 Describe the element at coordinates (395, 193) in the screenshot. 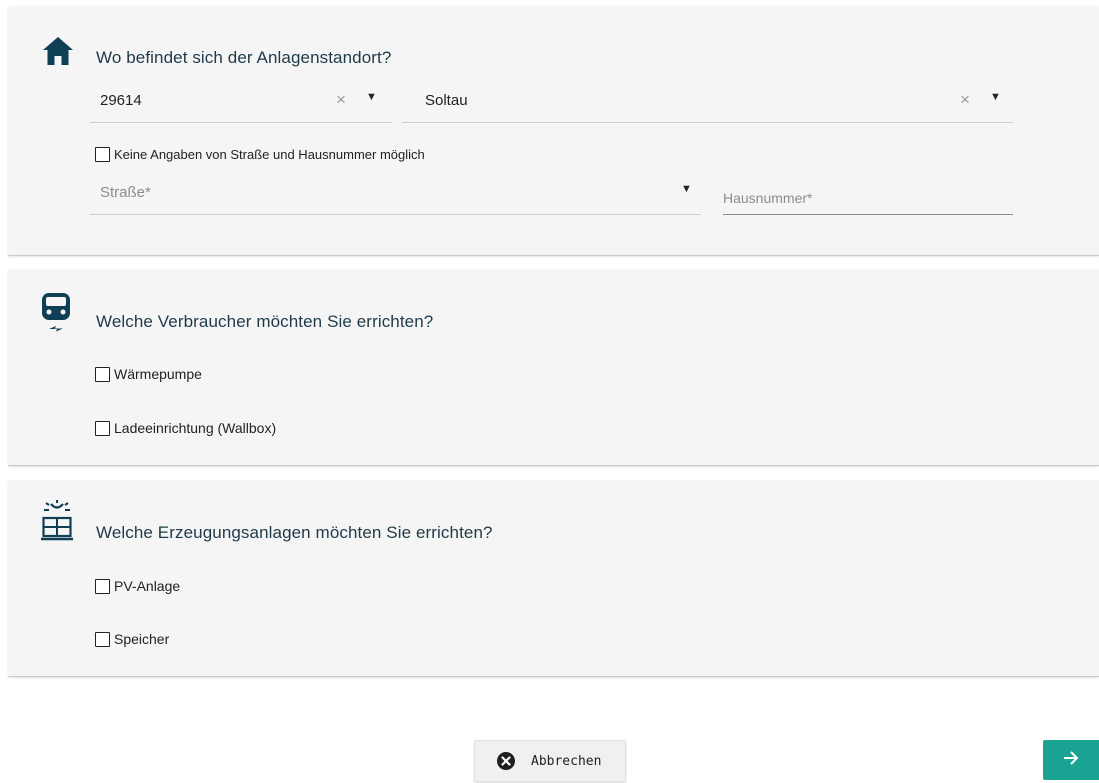

I see `street-select: Straße* ▼` at that location.